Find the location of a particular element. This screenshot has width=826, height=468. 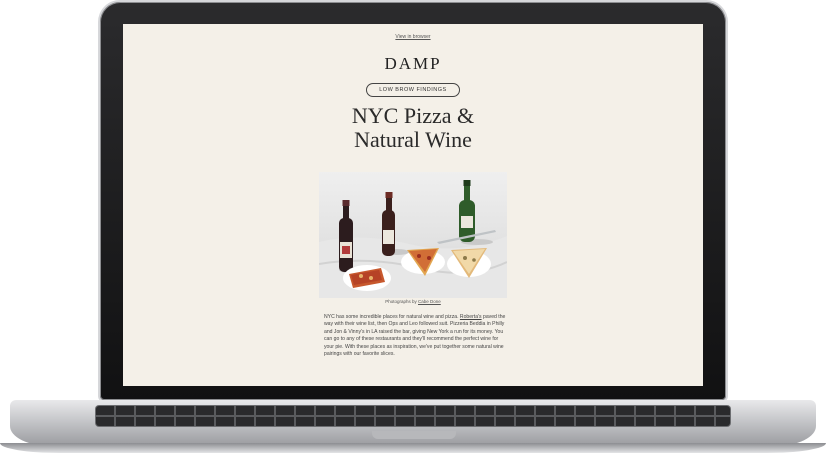

category-tag: LOW BROW FINDINGS is located at coordinates (413, 90).